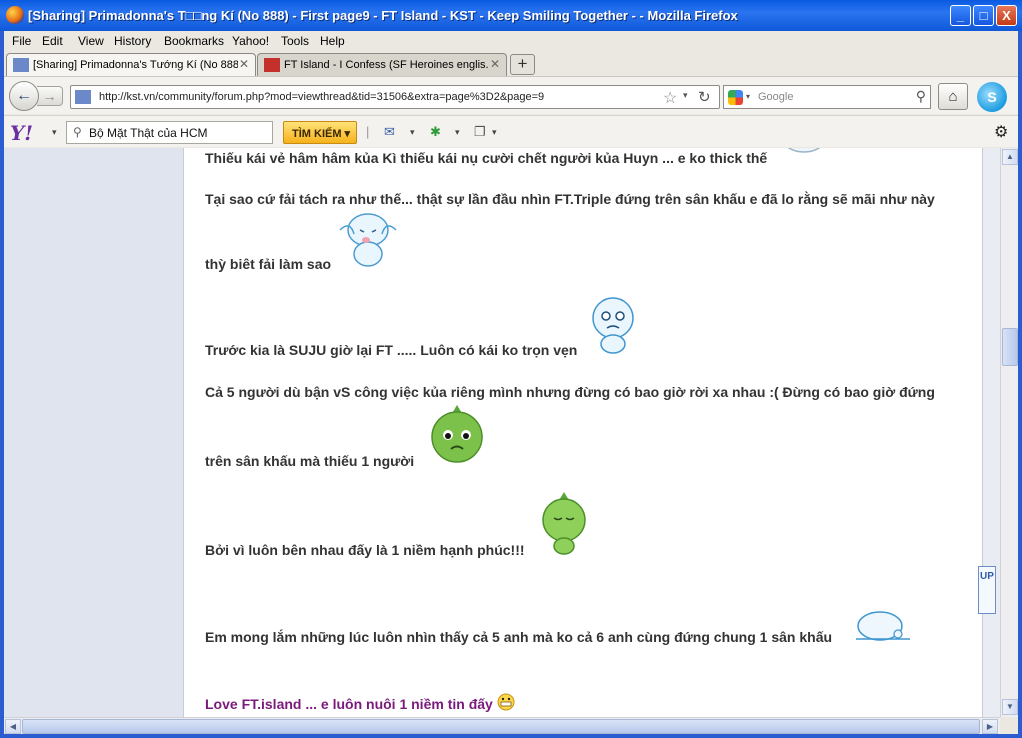  I want to click on plus-app-icon: ✱, so click(435, 132).